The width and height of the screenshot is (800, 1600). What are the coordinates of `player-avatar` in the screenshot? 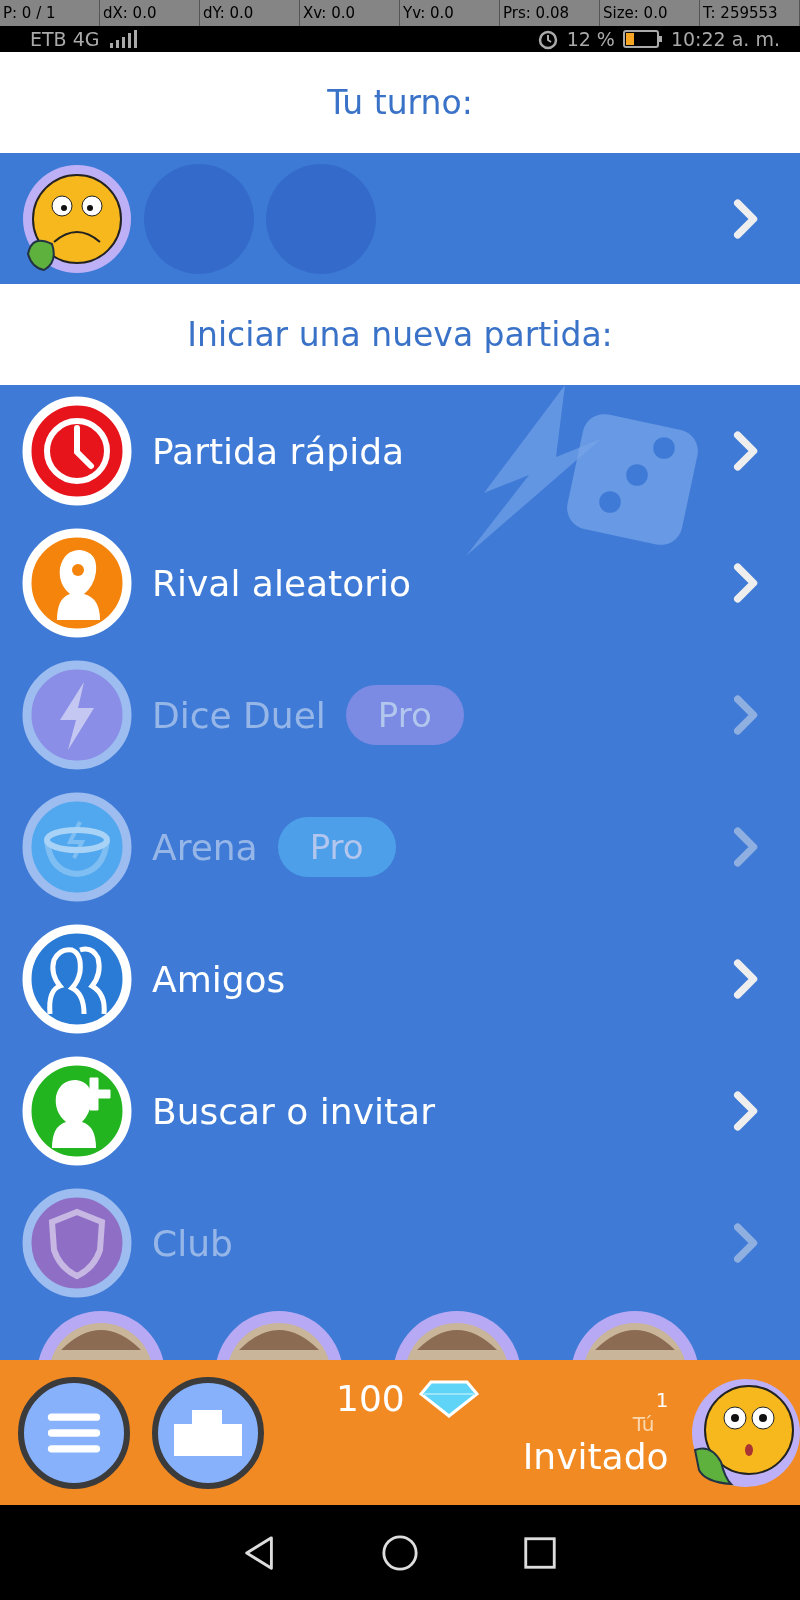 It's located at (745, 1432).